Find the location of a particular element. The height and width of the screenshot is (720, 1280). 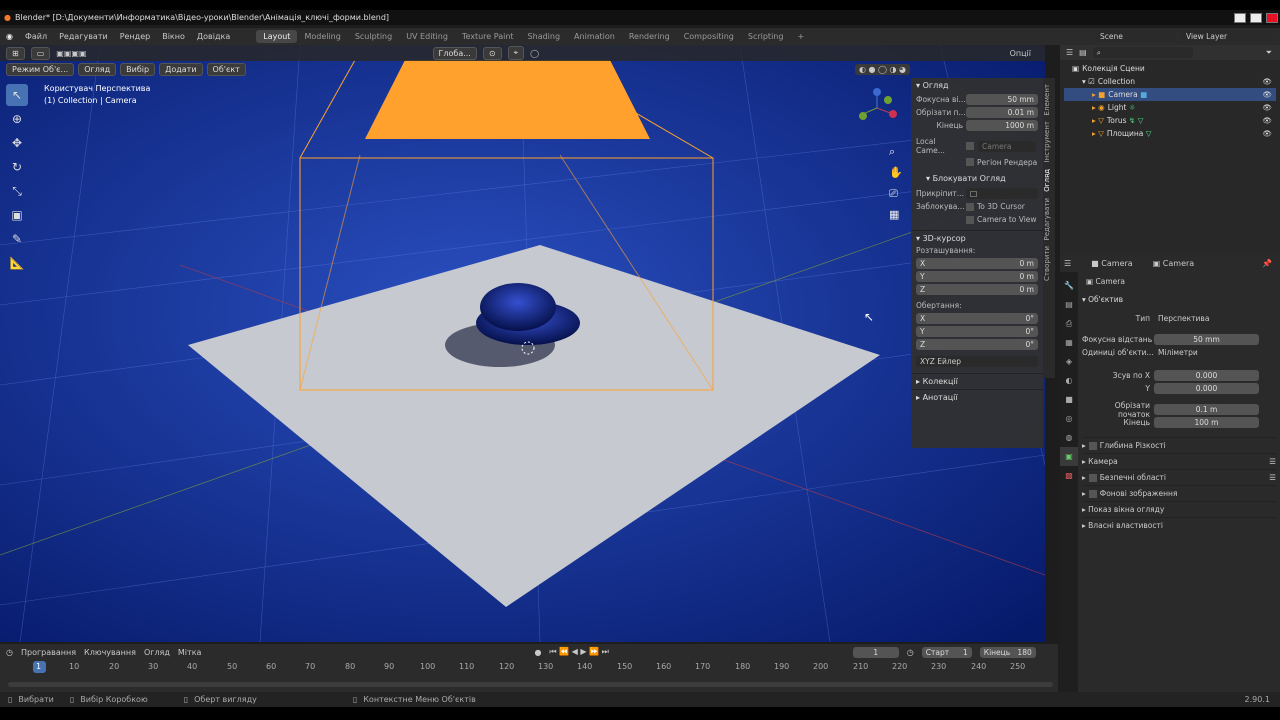

transform-tool-icon: ▣ is located at coordinates (17, 215).